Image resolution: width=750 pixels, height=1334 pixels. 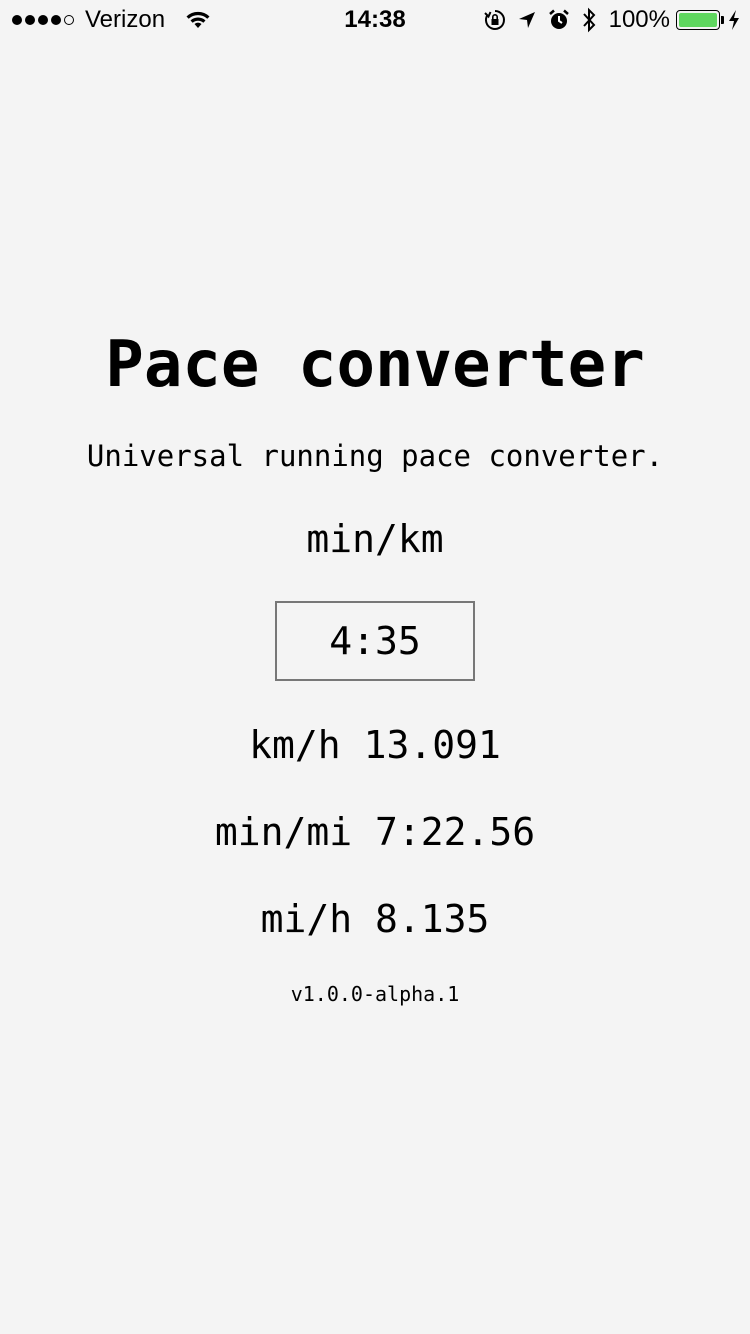 I want to click on result-unit: mi/h, so click(x=306, y=919).